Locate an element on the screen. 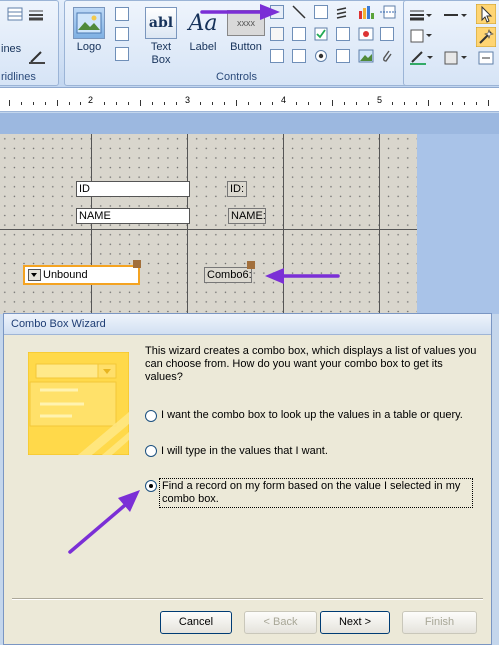  line-type-icon is located at coordinates (456, 16).